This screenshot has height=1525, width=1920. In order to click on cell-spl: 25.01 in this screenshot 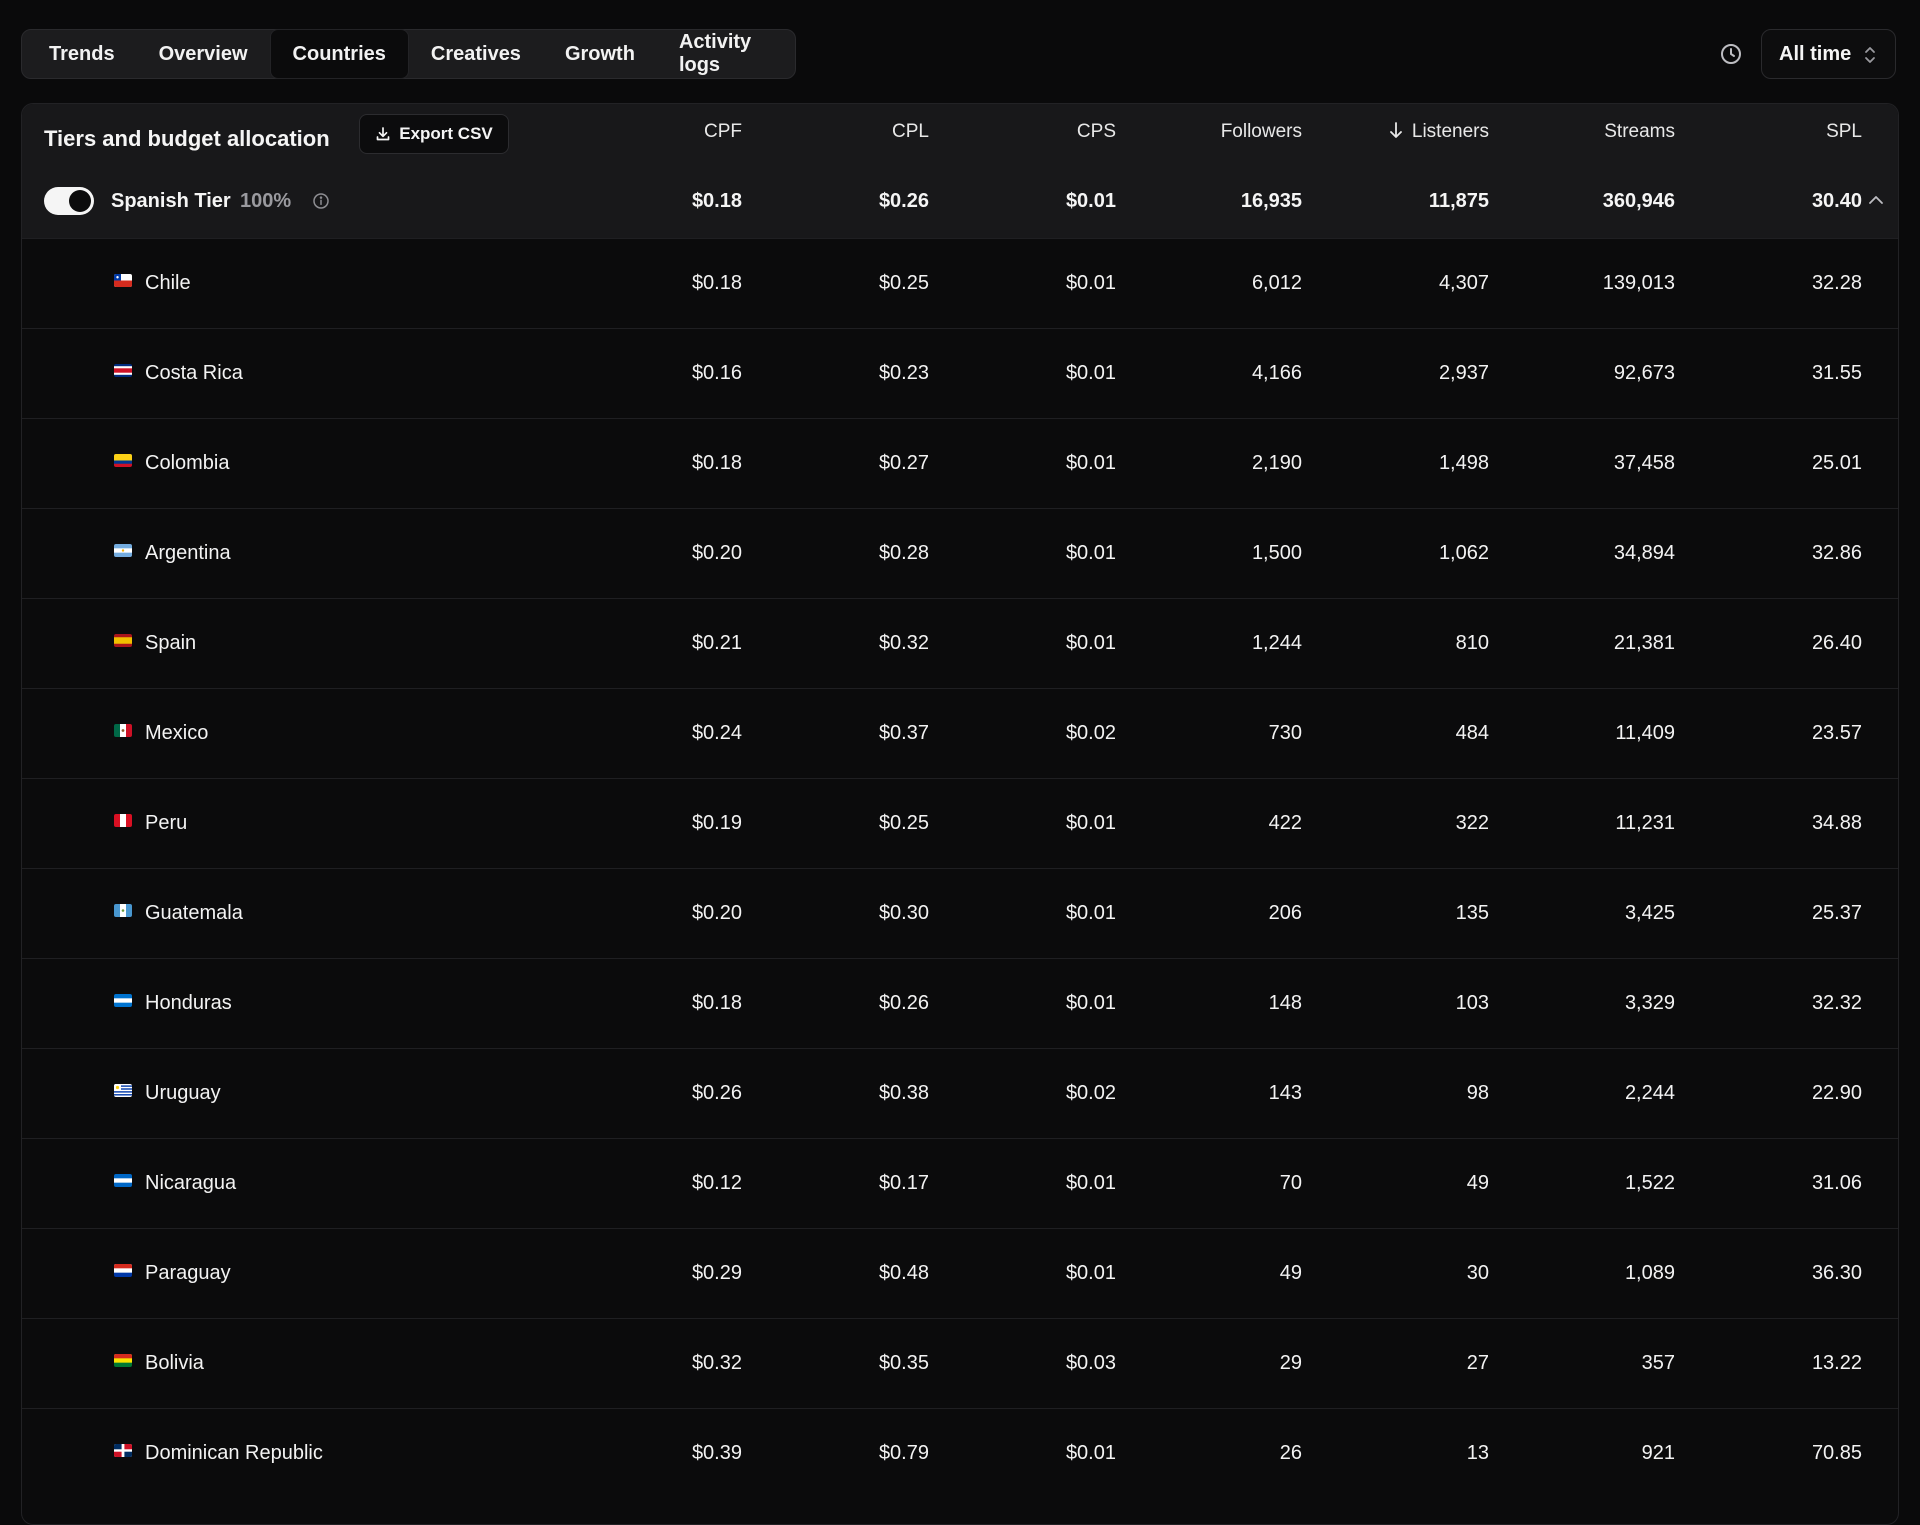, I will do `click(1836, 463)`.